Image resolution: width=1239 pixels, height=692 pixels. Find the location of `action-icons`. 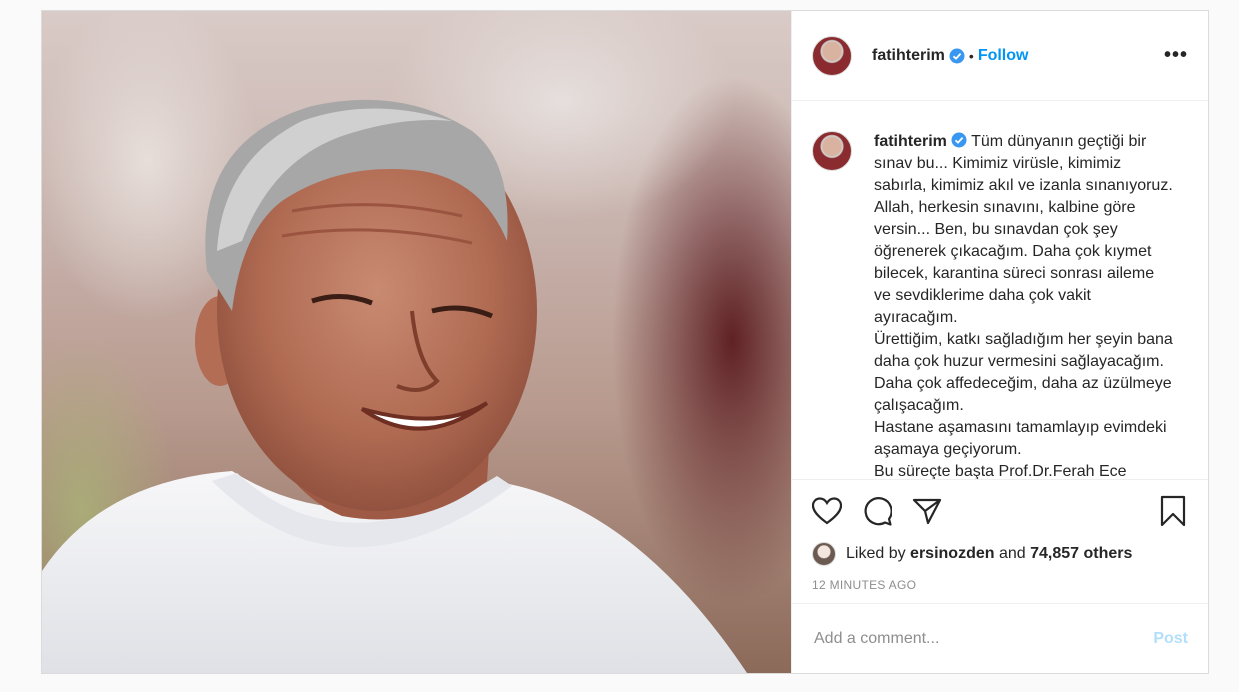

action-icons is located at coordinates (1000, 511).